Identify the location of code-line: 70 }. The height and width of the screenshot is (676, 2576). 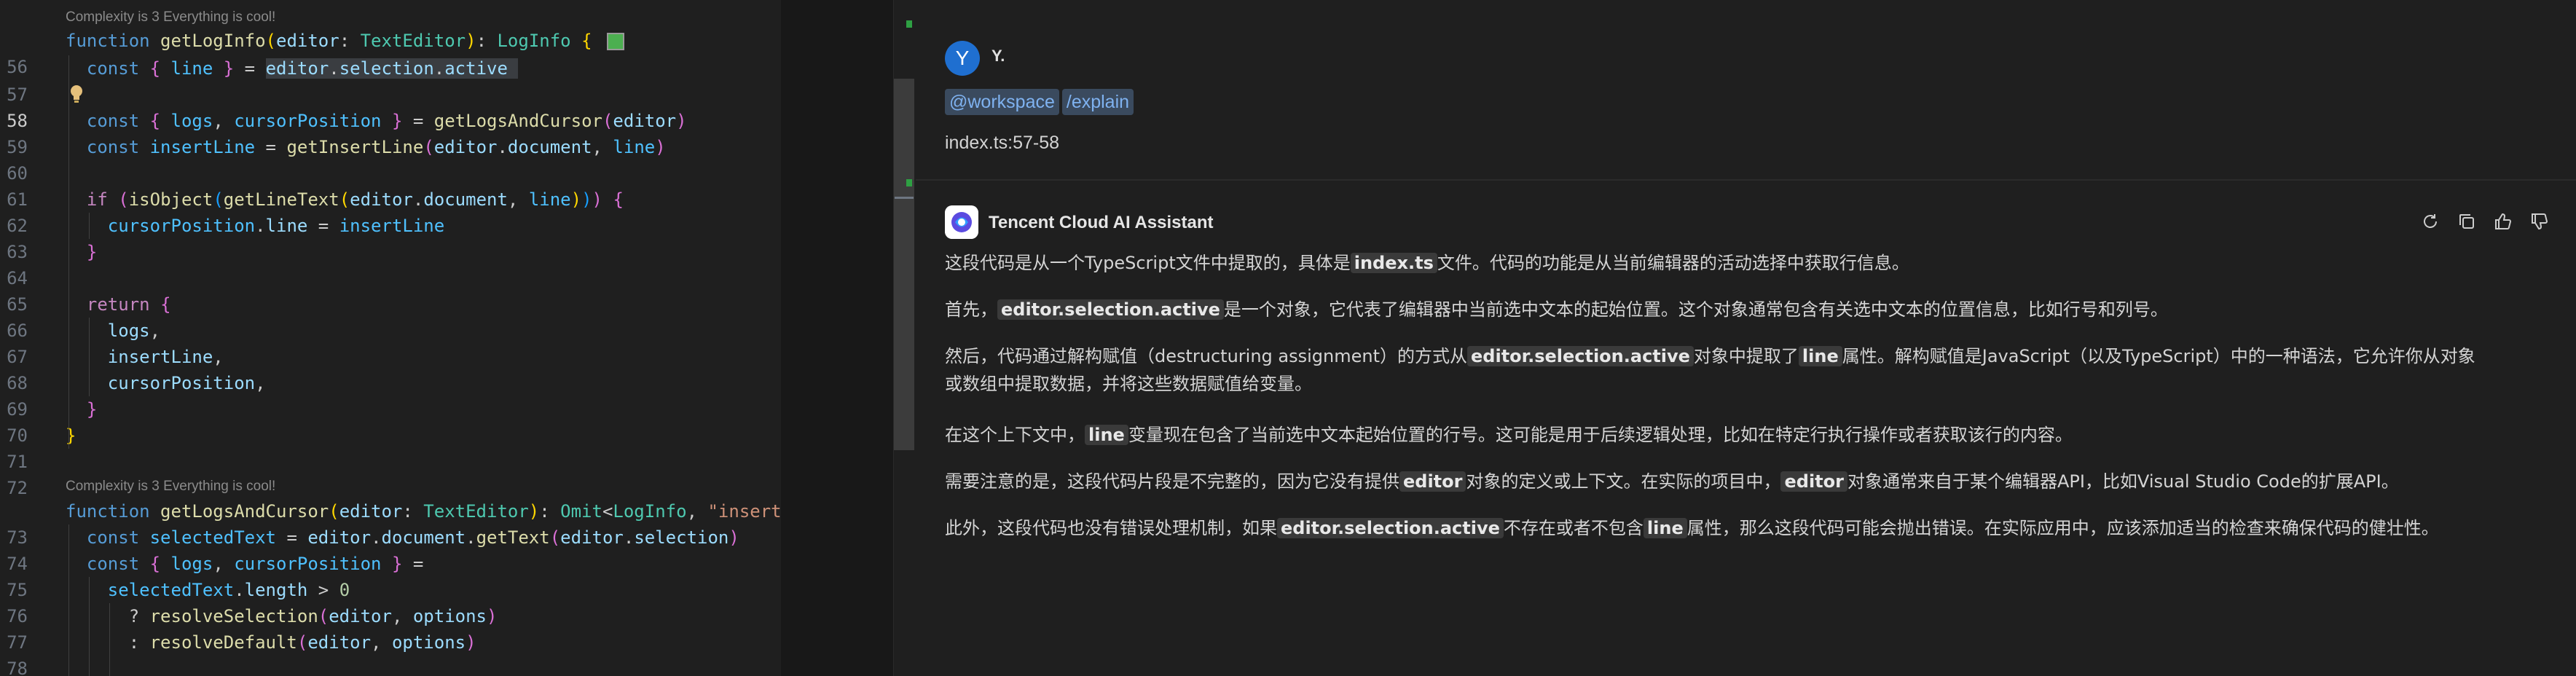
(390, 421).